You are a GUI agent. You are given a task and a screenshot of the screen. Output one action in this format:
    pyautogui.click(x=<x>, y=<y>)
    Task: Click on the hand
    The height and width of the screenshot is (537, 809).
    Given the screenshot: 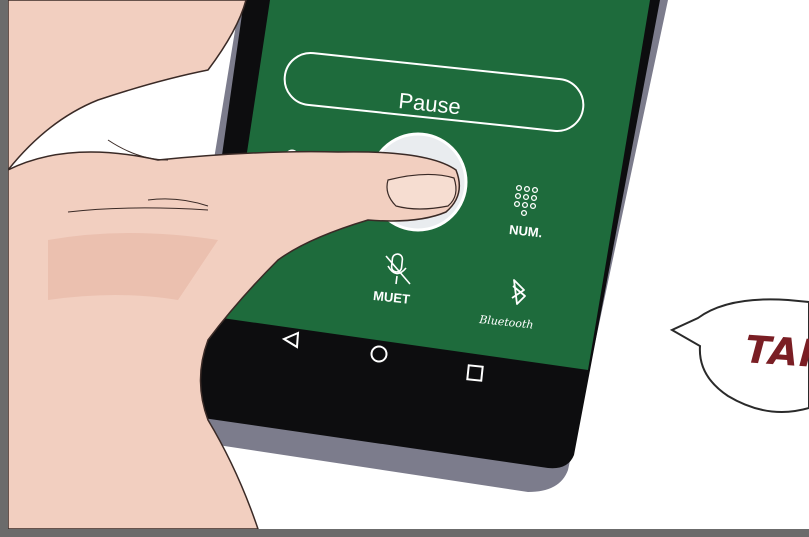 What is the action you would take?
    pyautogui.click(x=127, y=86)
    